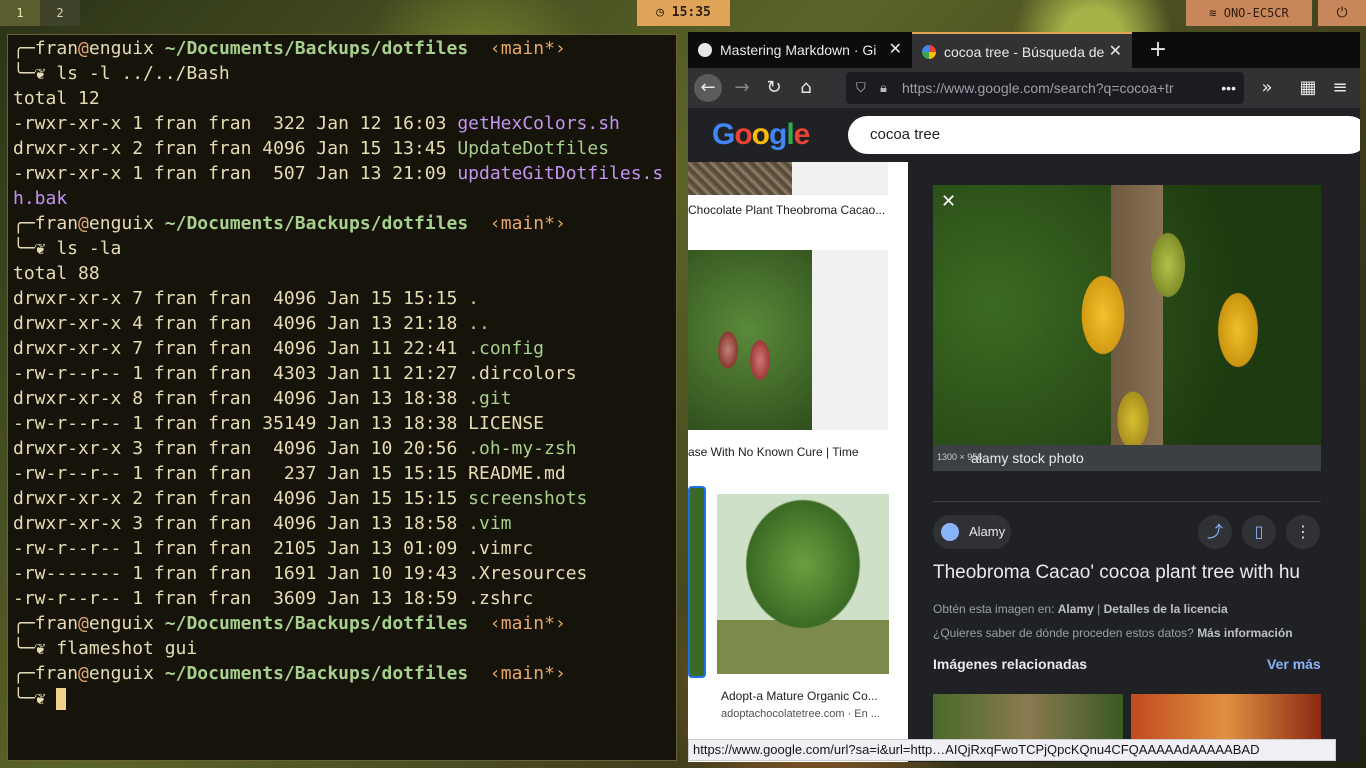  Describe the element at coordinates (1225, 88) in the screenshot. I see `page-actions-button: •••` at that location.